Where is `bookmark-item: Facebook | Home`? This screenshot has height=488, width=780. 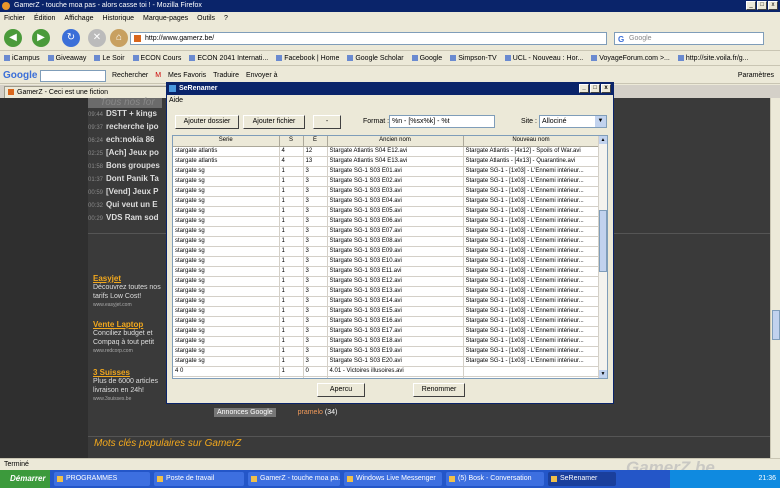
bookmark-item: Facebook | Home is located at coordinates (307, 58).